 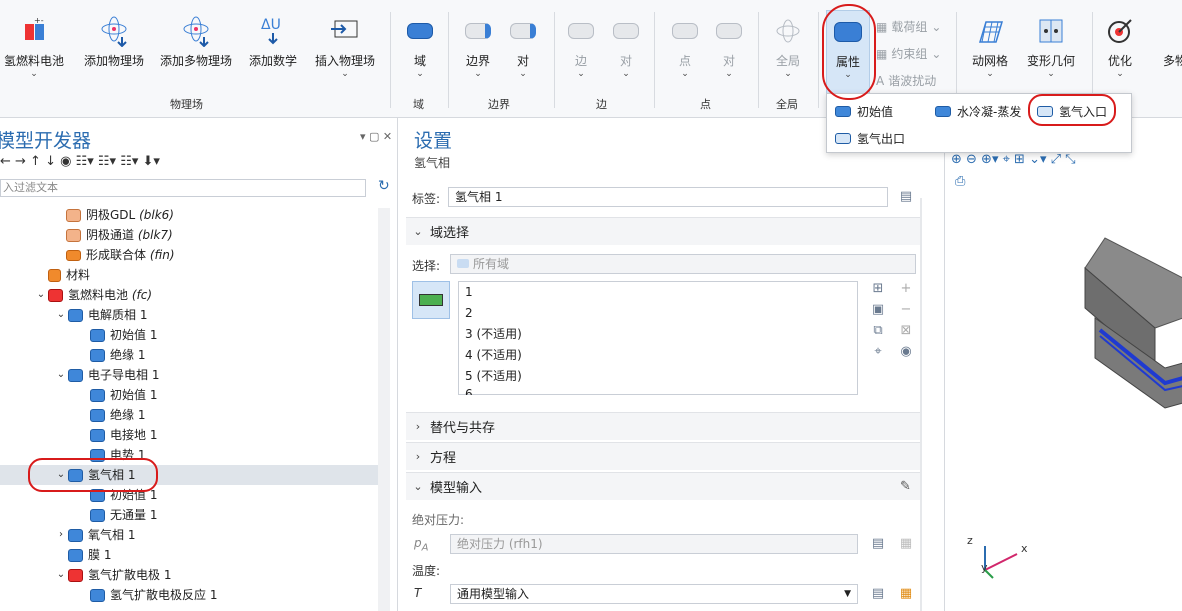 What do you see at coordinates (89, 555) in the screenshot?
I see `tree-node-membrane: 膜 1` at bounding box center [89, 555].